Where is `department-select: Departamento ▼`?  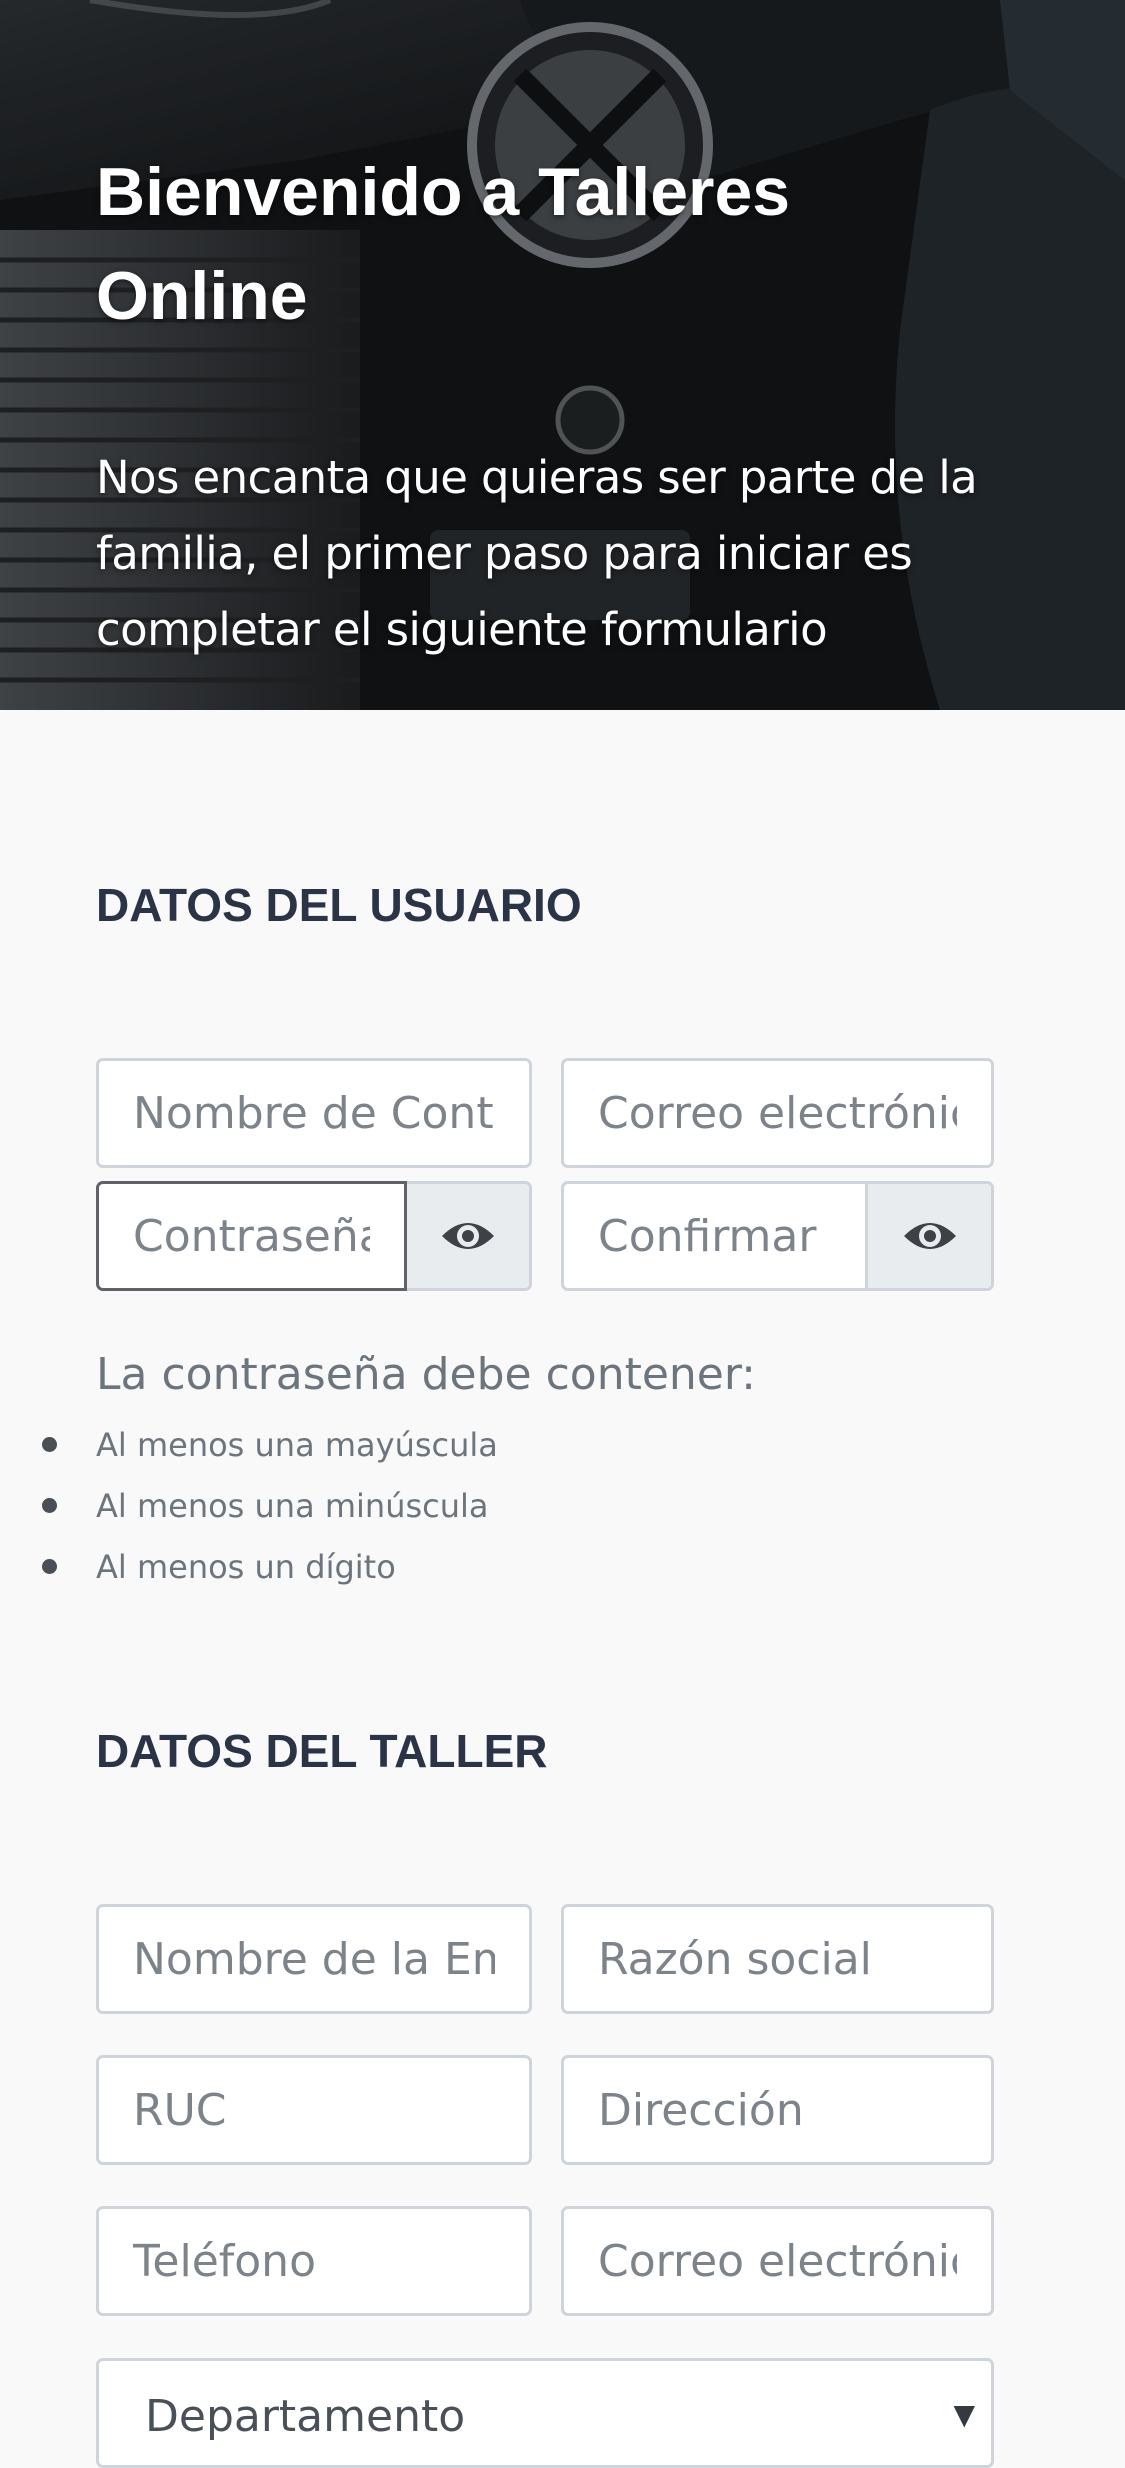
department-select: Departamento ▼ is located at coordinates (545, 2413).